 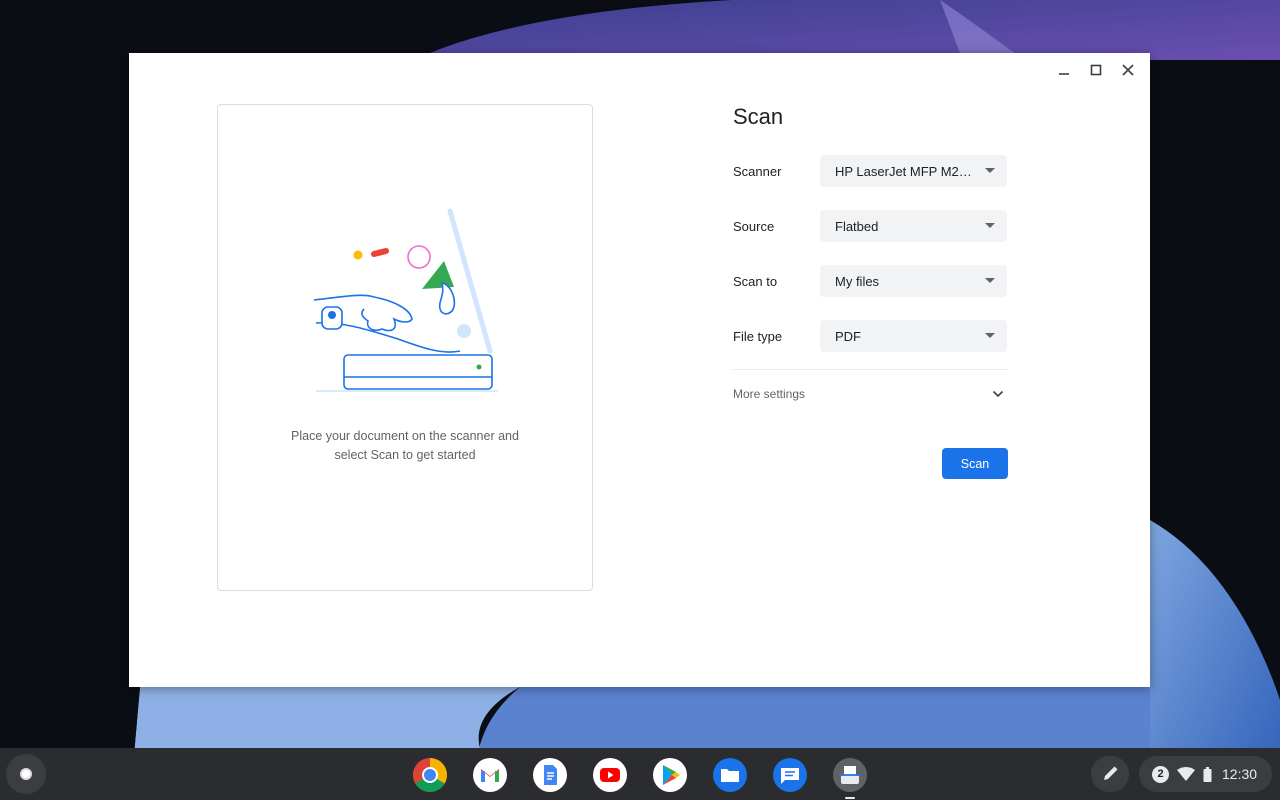 I want to click on minimize-icon, so click(x=1064, y=70).